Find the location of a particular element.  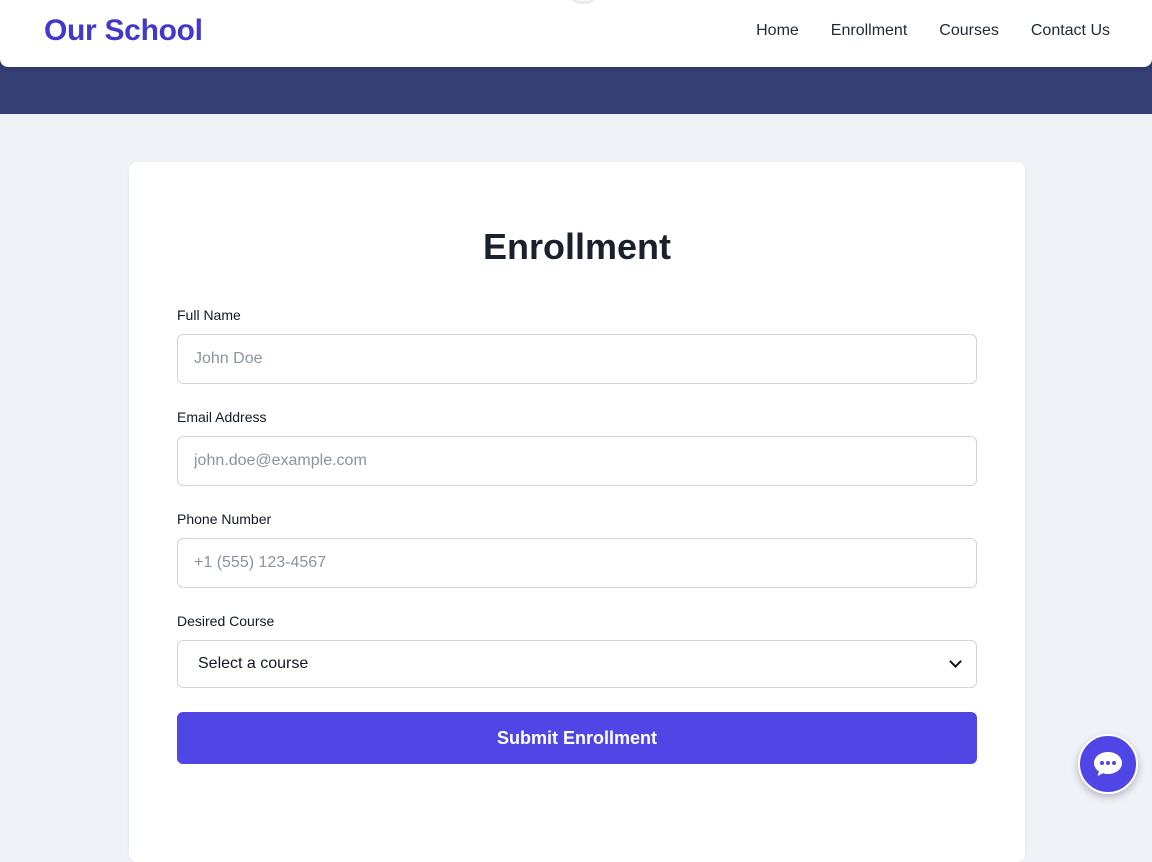

nav-link-home: Home is located at coordinates (777, 31).